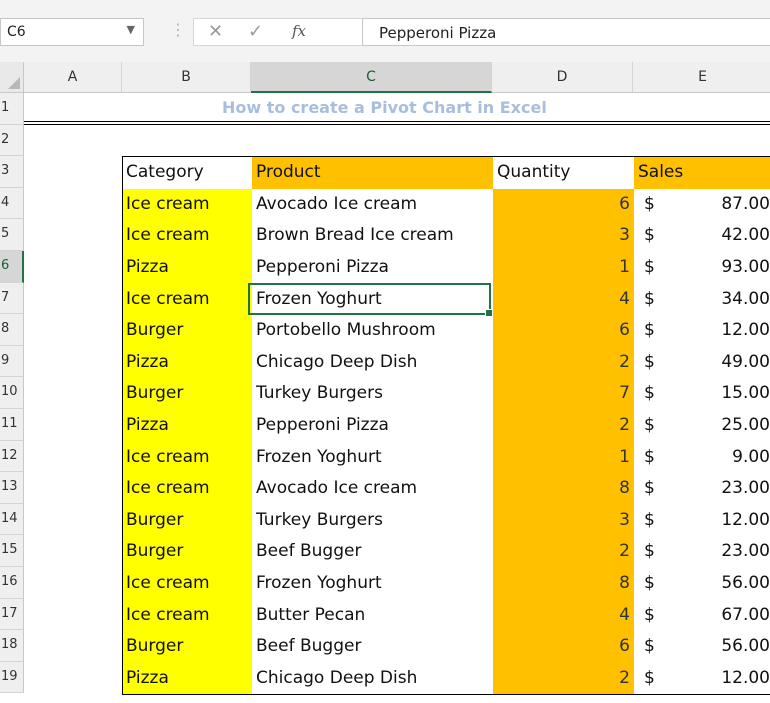 The height and width of the screenshot is (703, 770). I want to click on cell-sales: $15.00, so click(702, 394).